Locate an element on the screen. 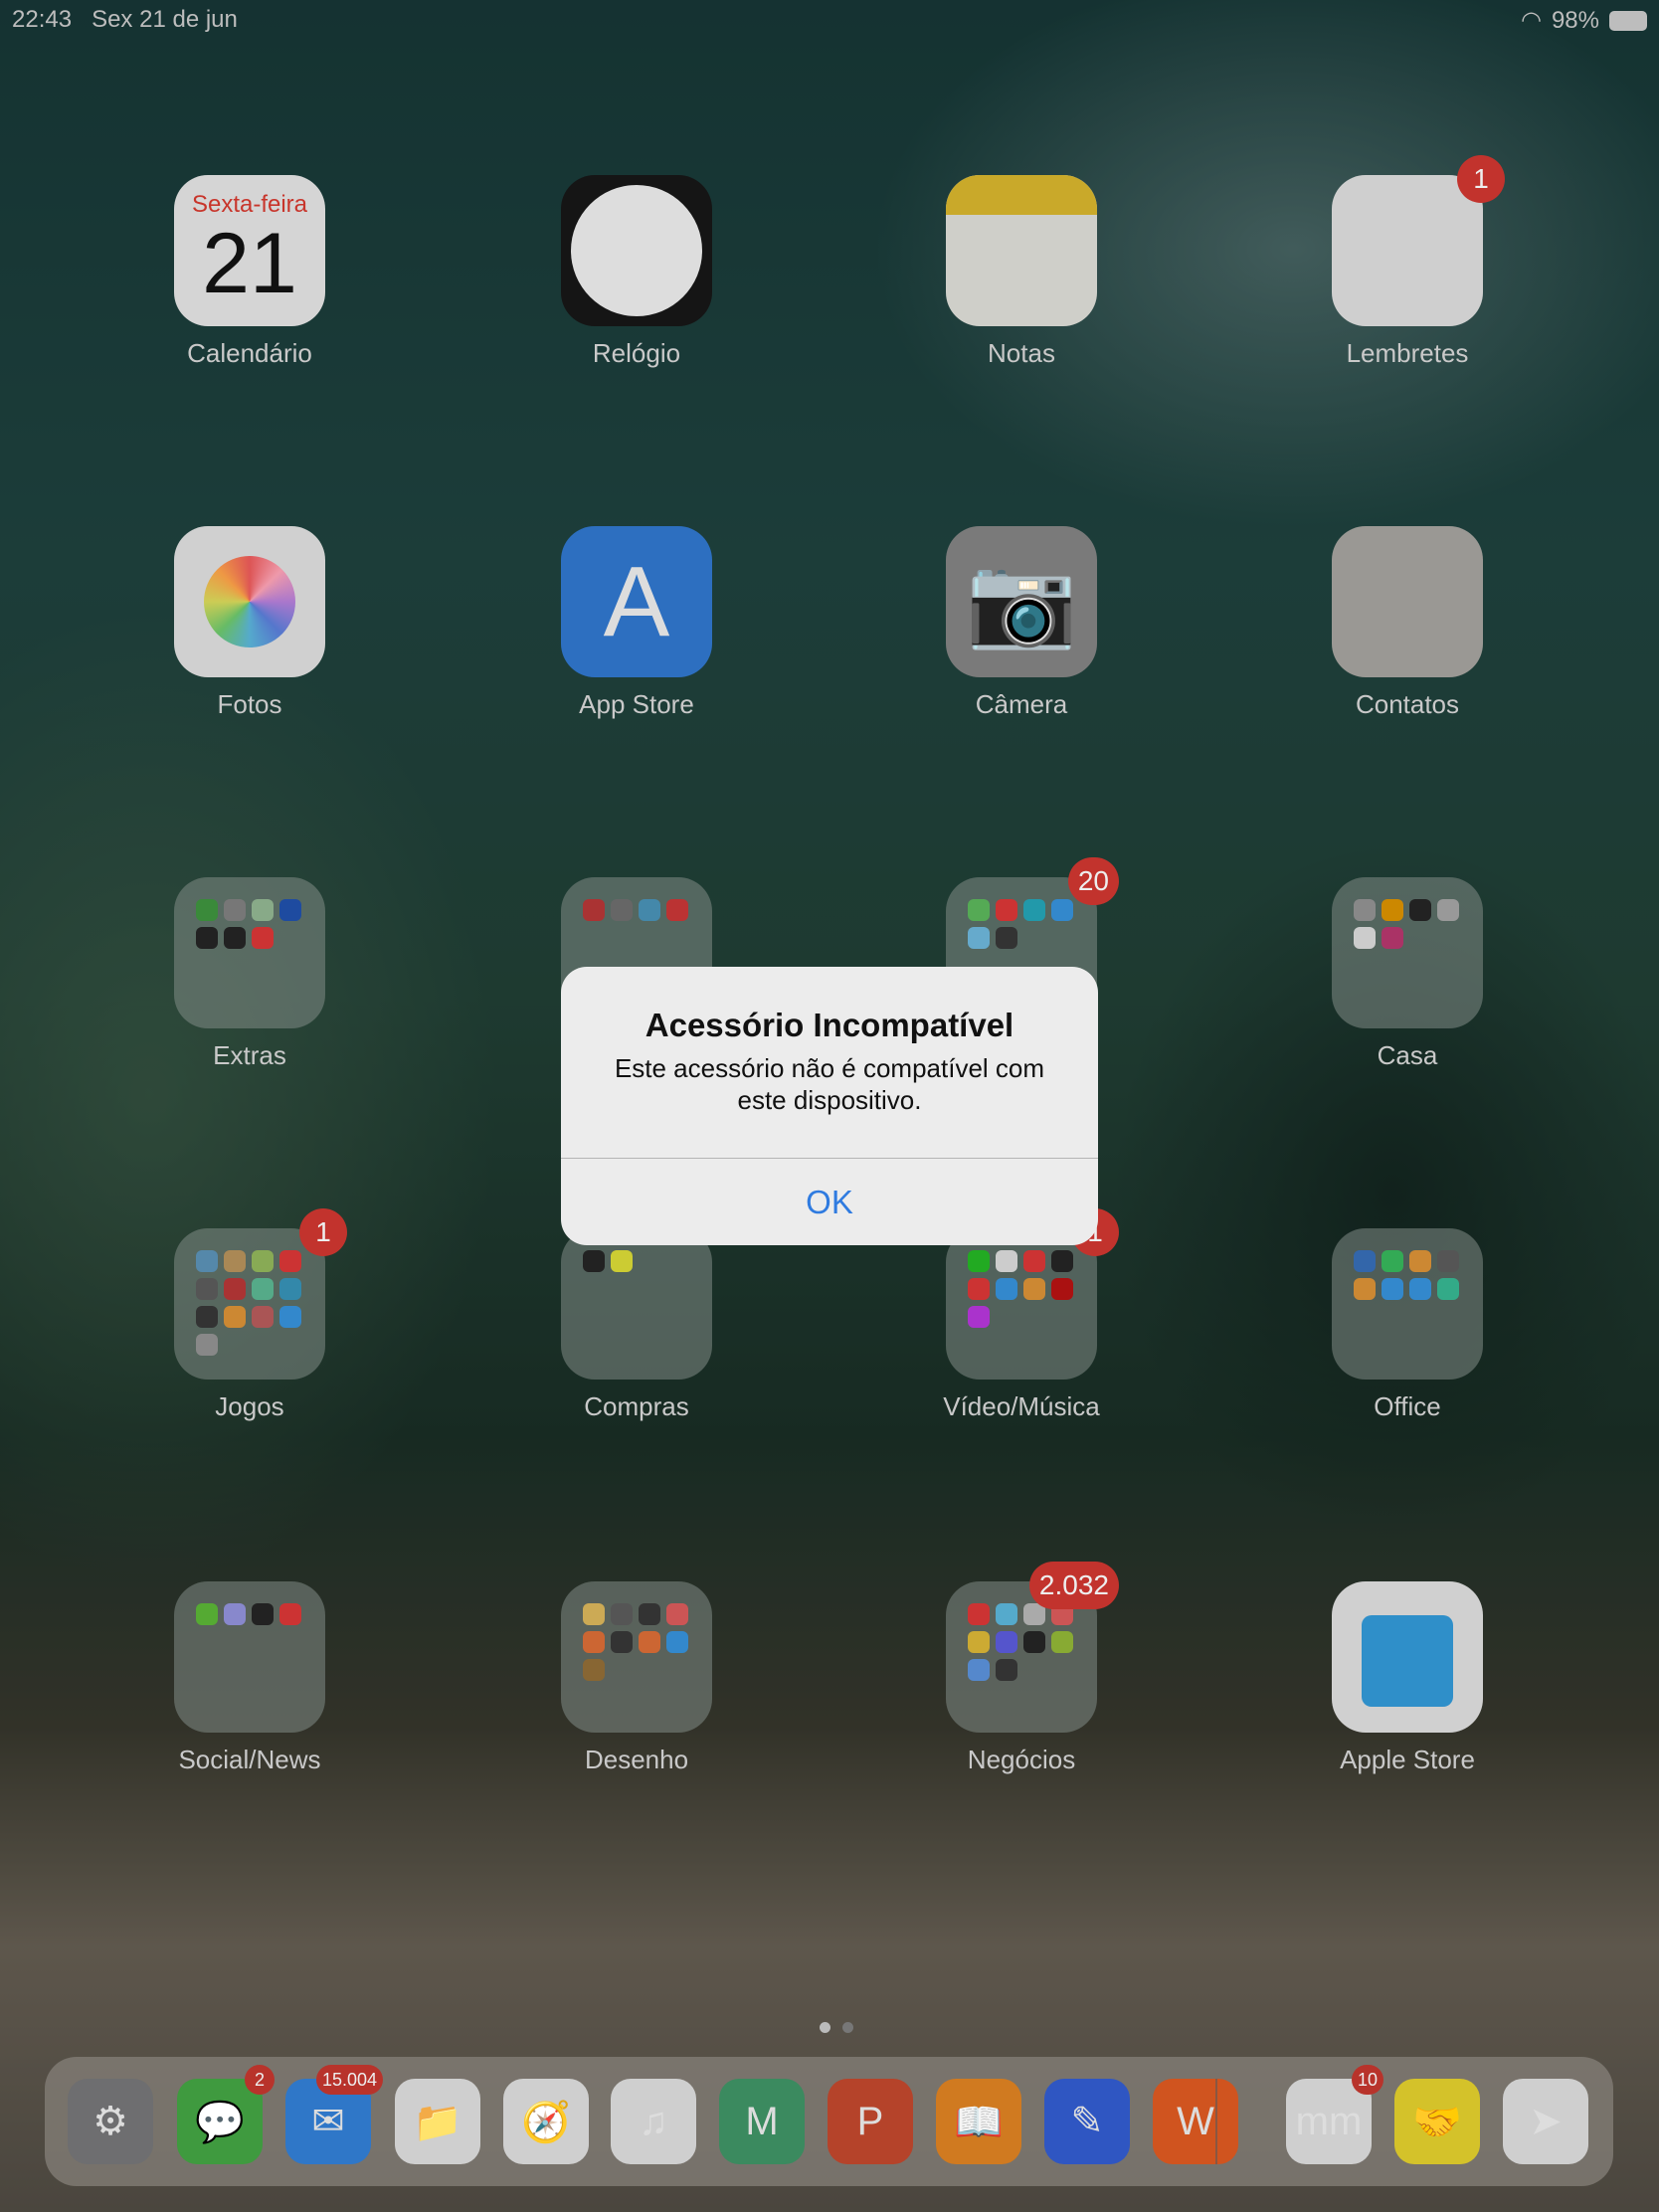 This screenshot has width=1659, height=2212. app-rel-gio: Relógio is located at coordinates (636, 272).